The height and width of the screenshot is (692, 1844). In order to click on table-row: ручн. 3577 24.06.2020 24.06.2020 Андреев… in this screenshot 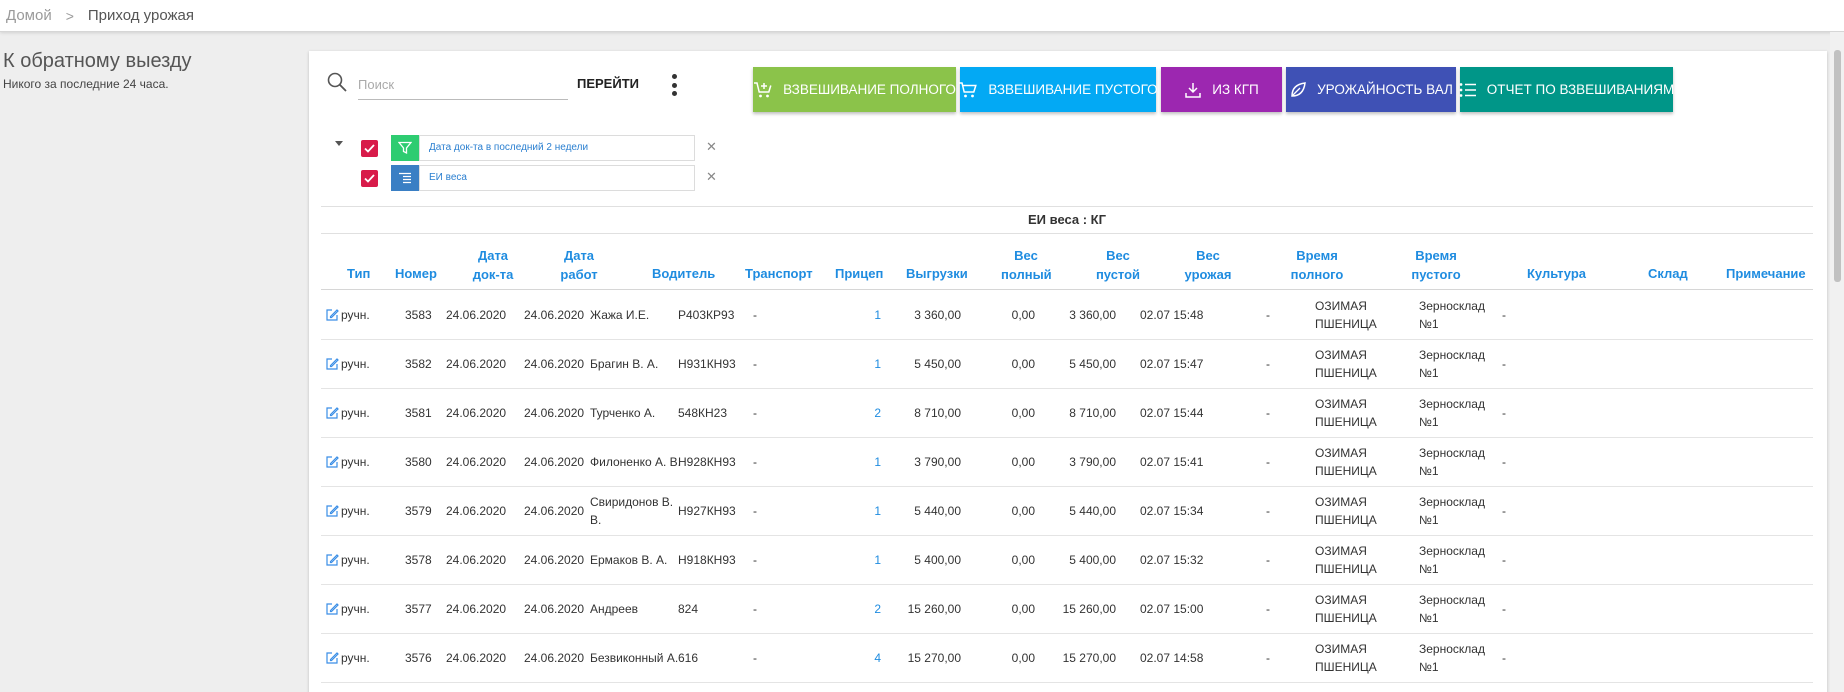, I will do `click(1067, 609)`.